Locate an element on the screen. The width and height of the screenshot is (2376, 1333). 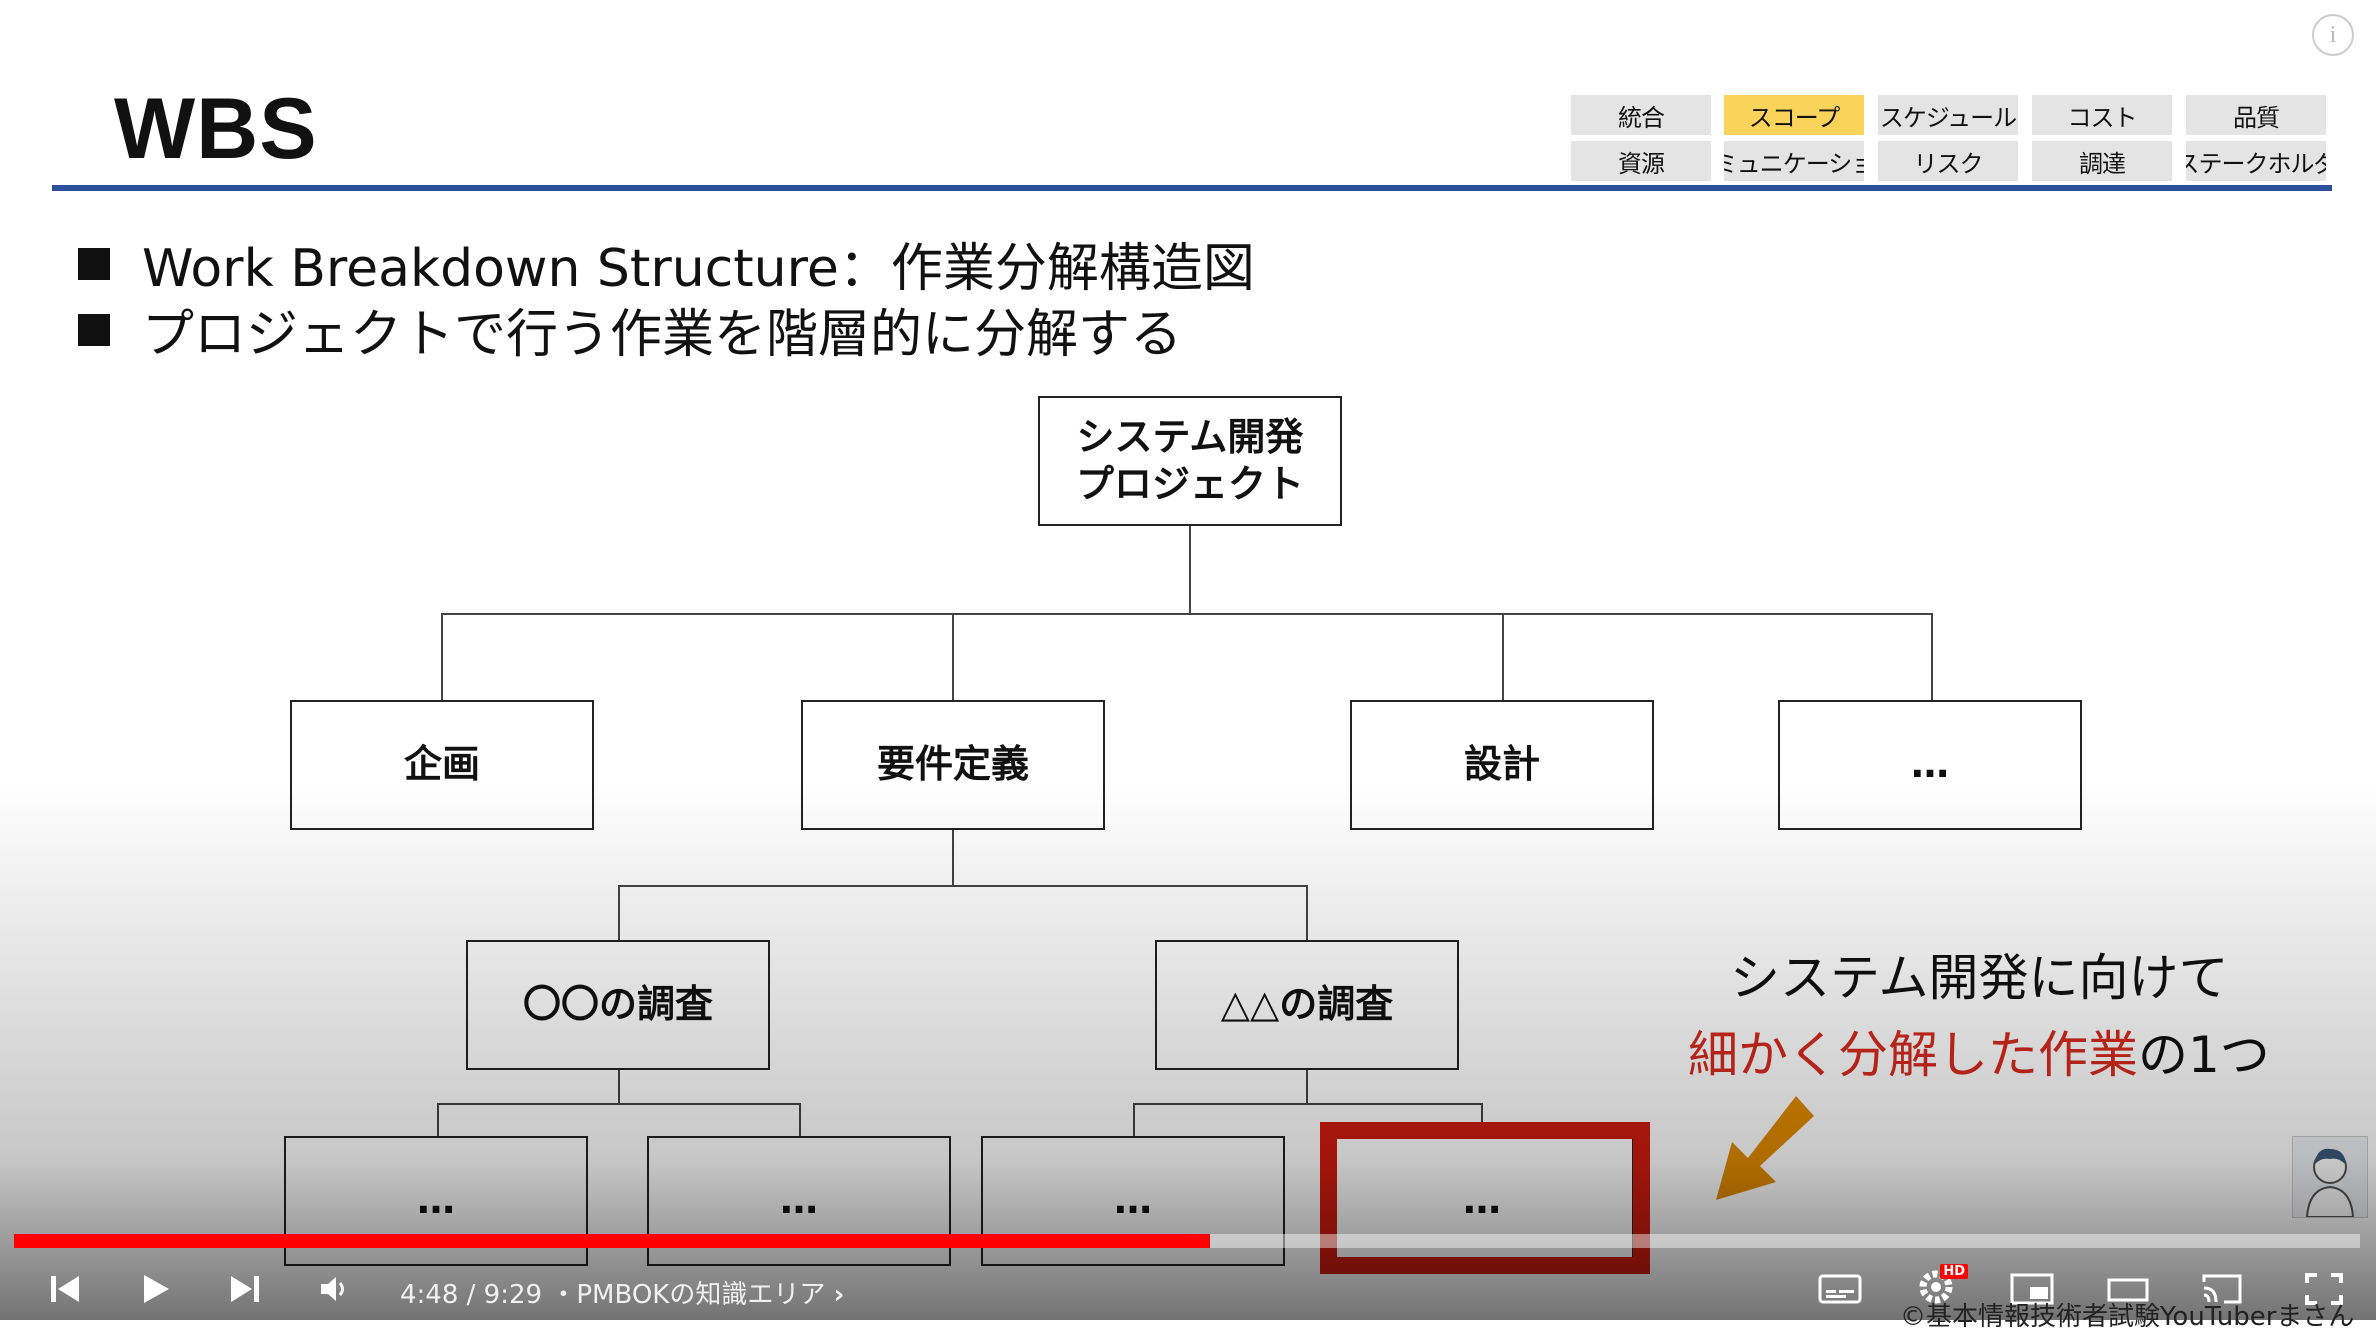
slide-title: WBS is located at coordinates (216, 129).